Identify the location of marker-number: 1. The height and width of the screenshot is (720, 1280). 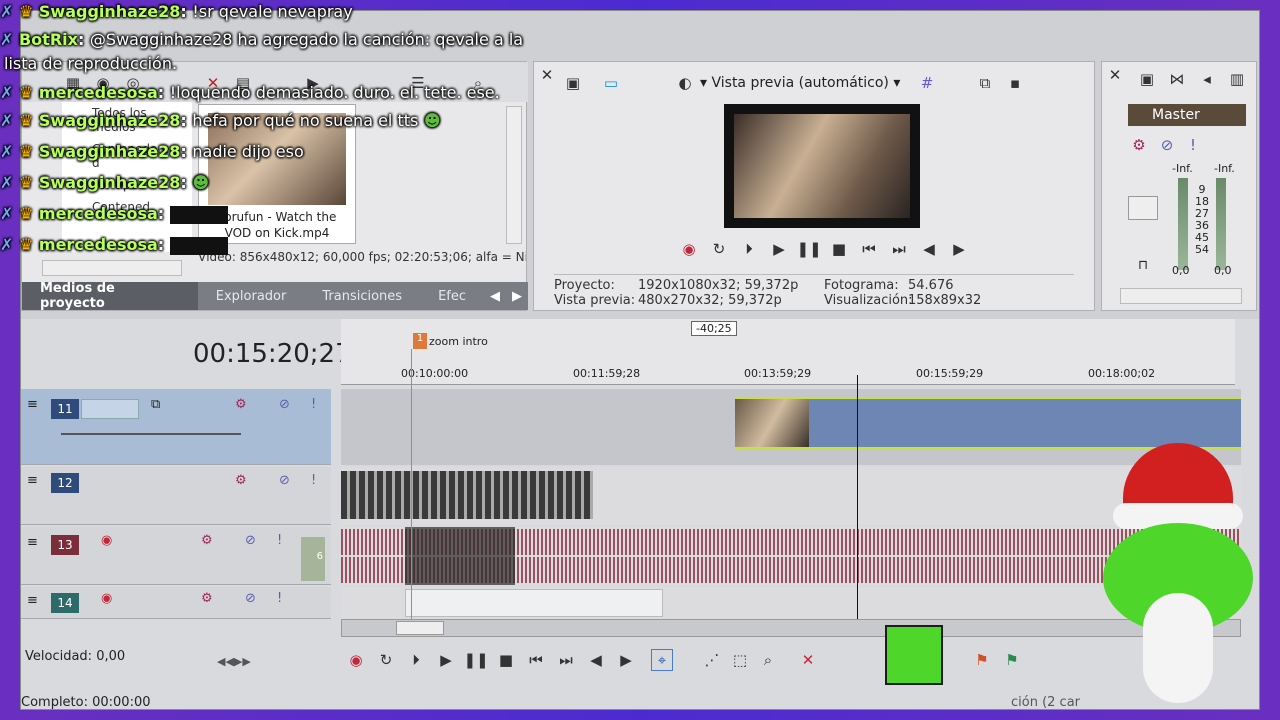
(420, 338).